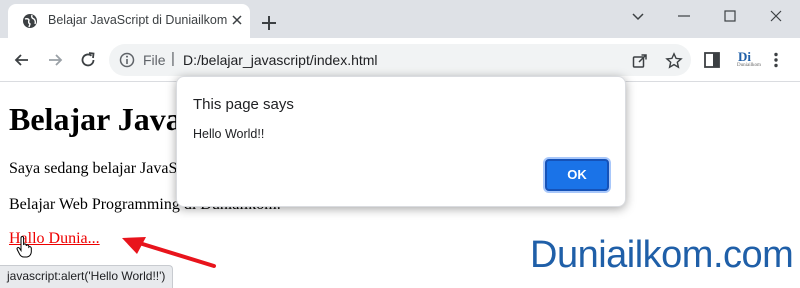 This screenshot has height=288, width=800. I want to click on minimize-icon, so click(684, 16).